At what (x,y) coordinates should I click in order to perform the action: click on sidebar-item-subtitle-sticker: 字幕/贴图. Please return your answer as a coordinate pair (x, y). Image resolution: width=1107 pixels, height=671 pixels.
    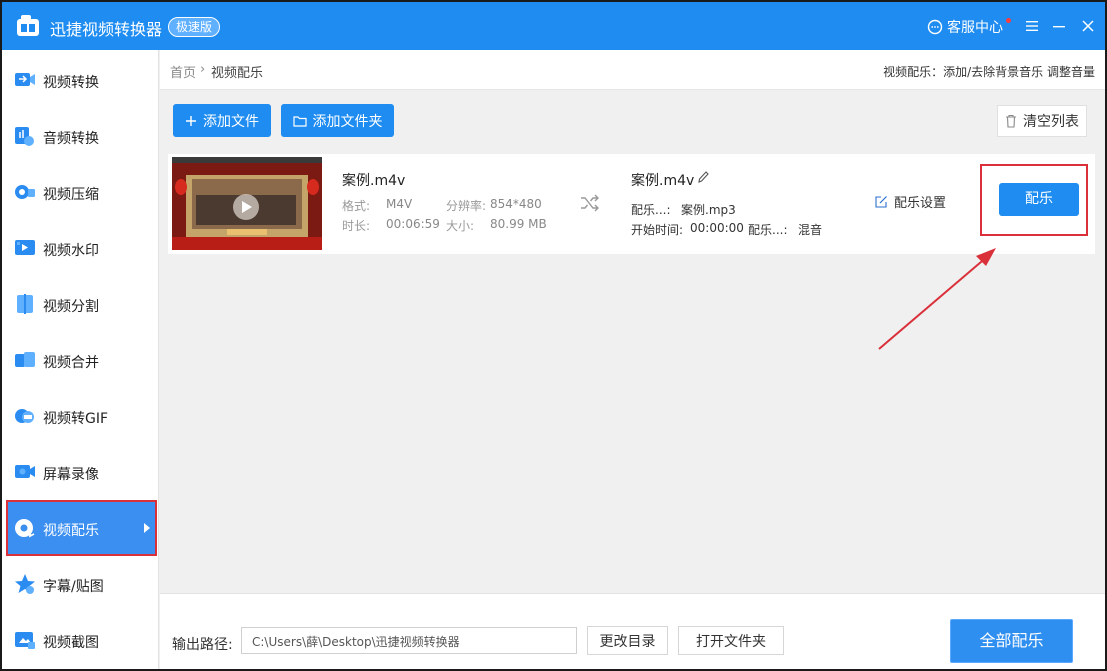
    Looking at the image, I should click on (79, 584).